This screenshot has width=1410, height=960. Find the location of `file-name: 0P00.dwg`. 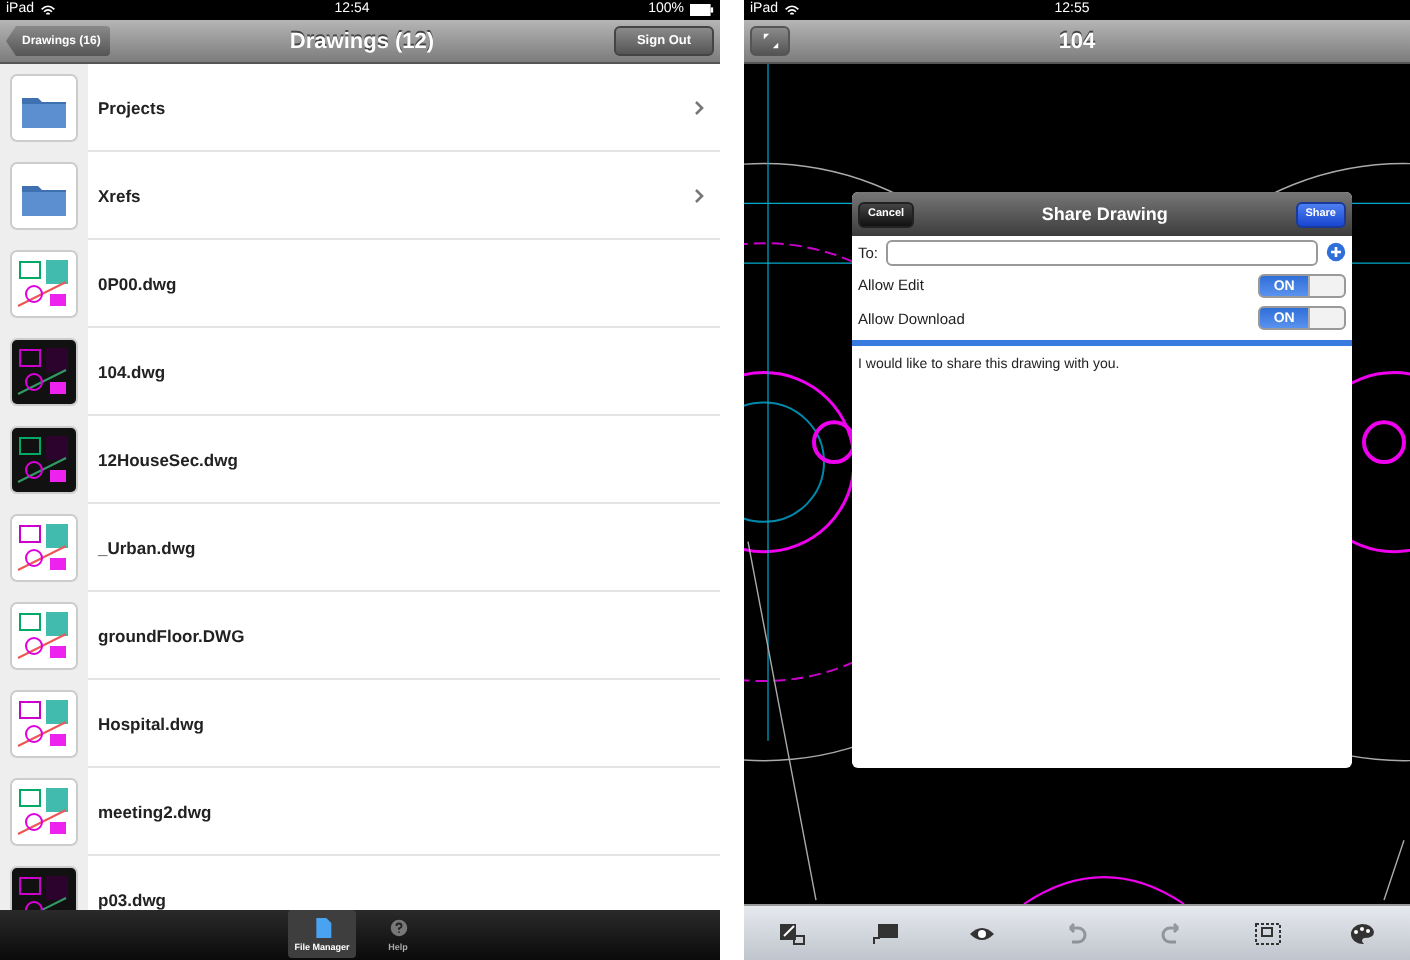

file-name: 0P00.dwg is located at coordinates (138, 283).